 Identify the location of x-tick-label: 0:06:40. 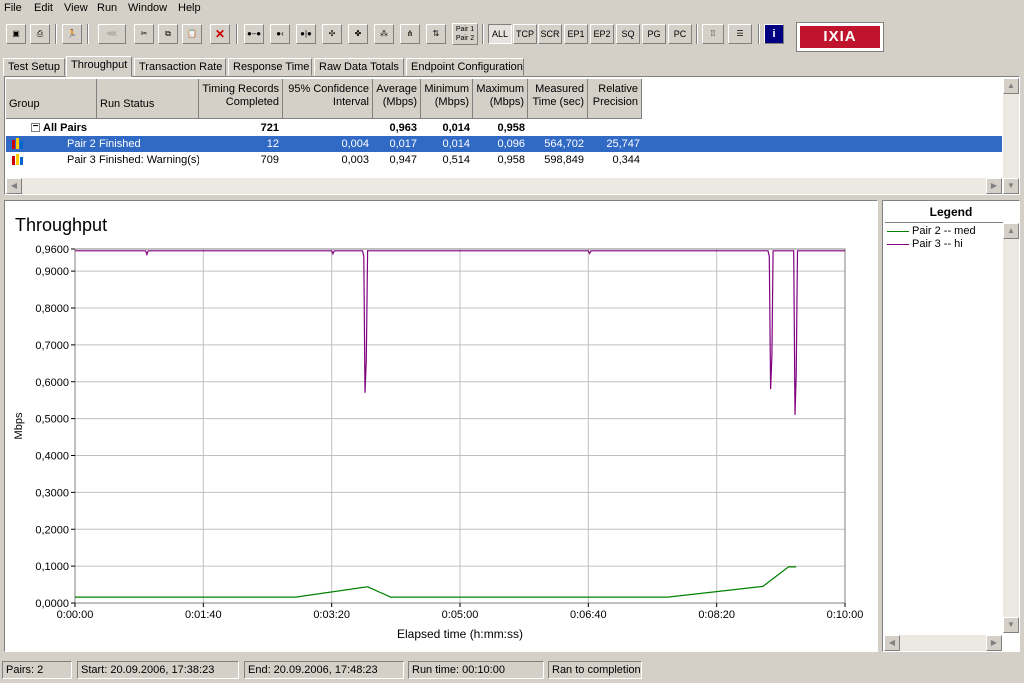
(588, 615).